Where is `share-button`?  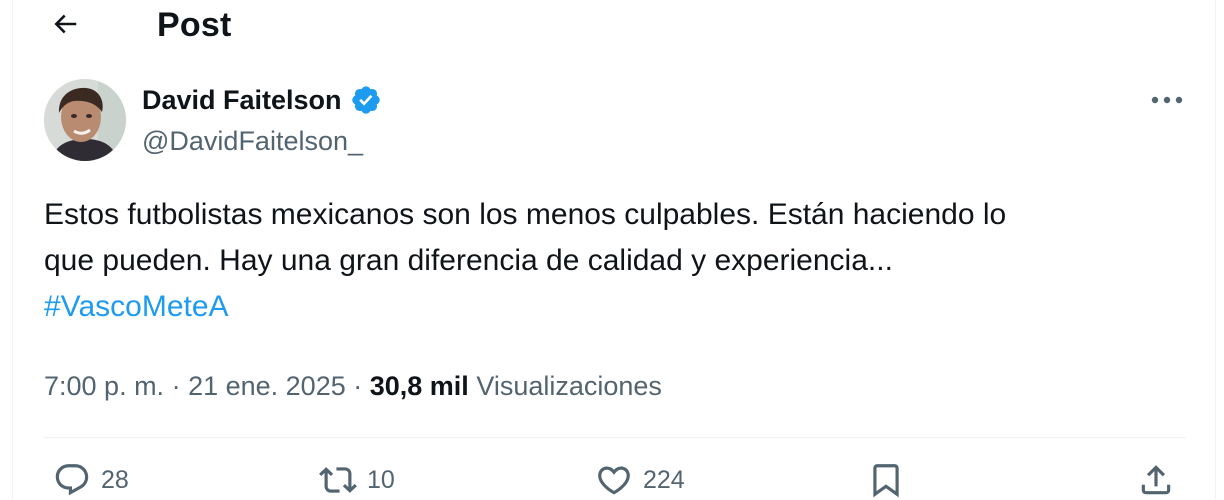 share-button is located at coordinates (1156, 480).